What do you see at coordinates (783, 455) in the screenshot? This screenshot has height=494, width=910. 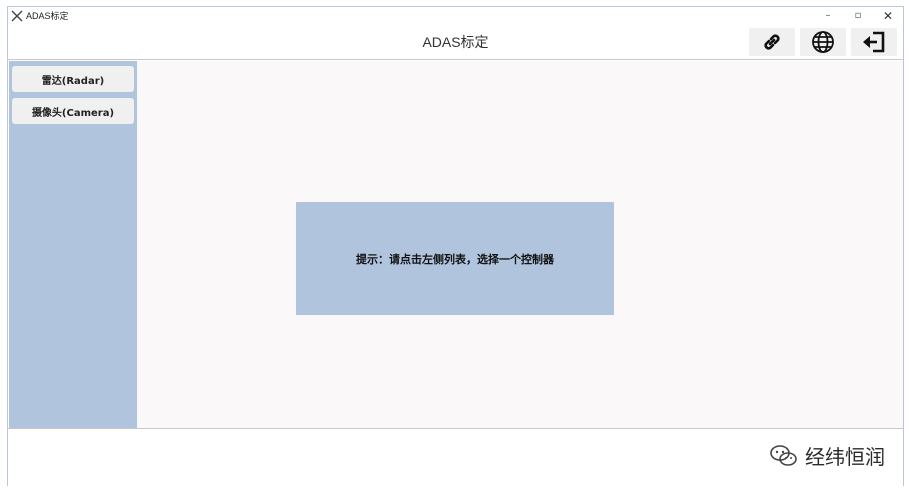 I see `wechat-icon` at bounding box center [783, 455].